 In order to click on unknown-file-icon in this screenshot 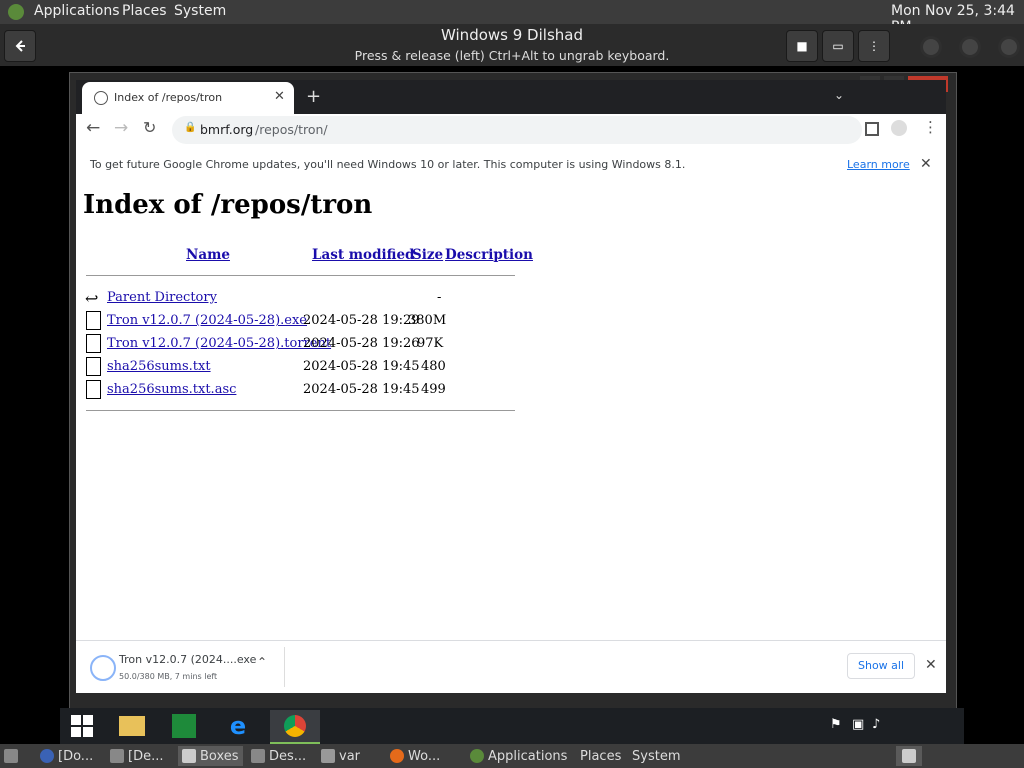, I will do `click(93, 343)`.